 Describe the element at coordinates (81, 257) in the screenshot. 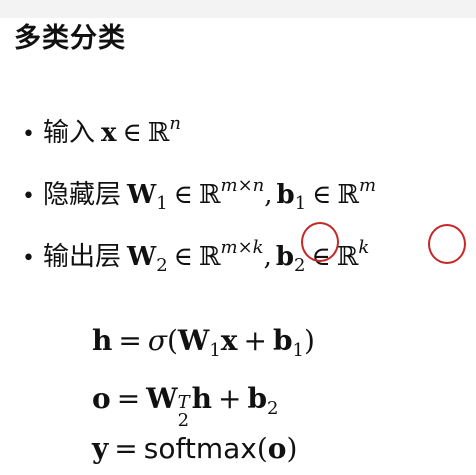

I see `output-label: 输出层` at that location.